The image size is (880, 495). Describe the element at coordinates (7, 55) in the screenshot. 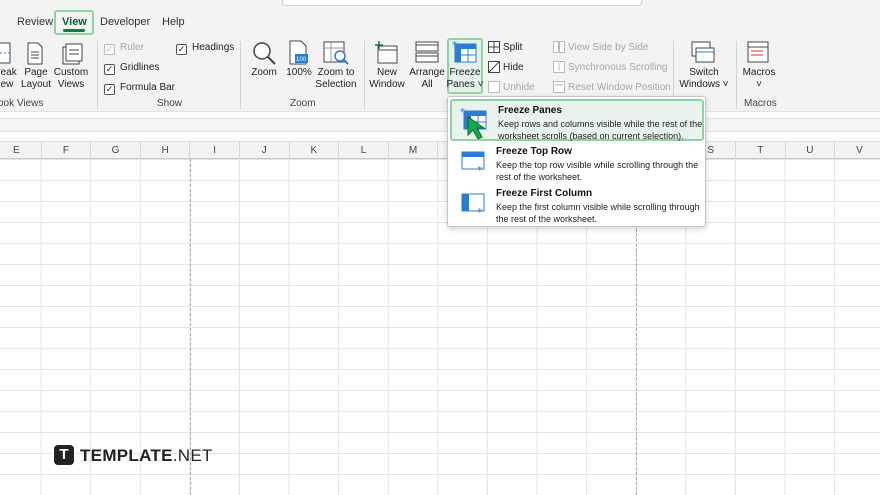

I see `page-break-preview-icon` at that location.